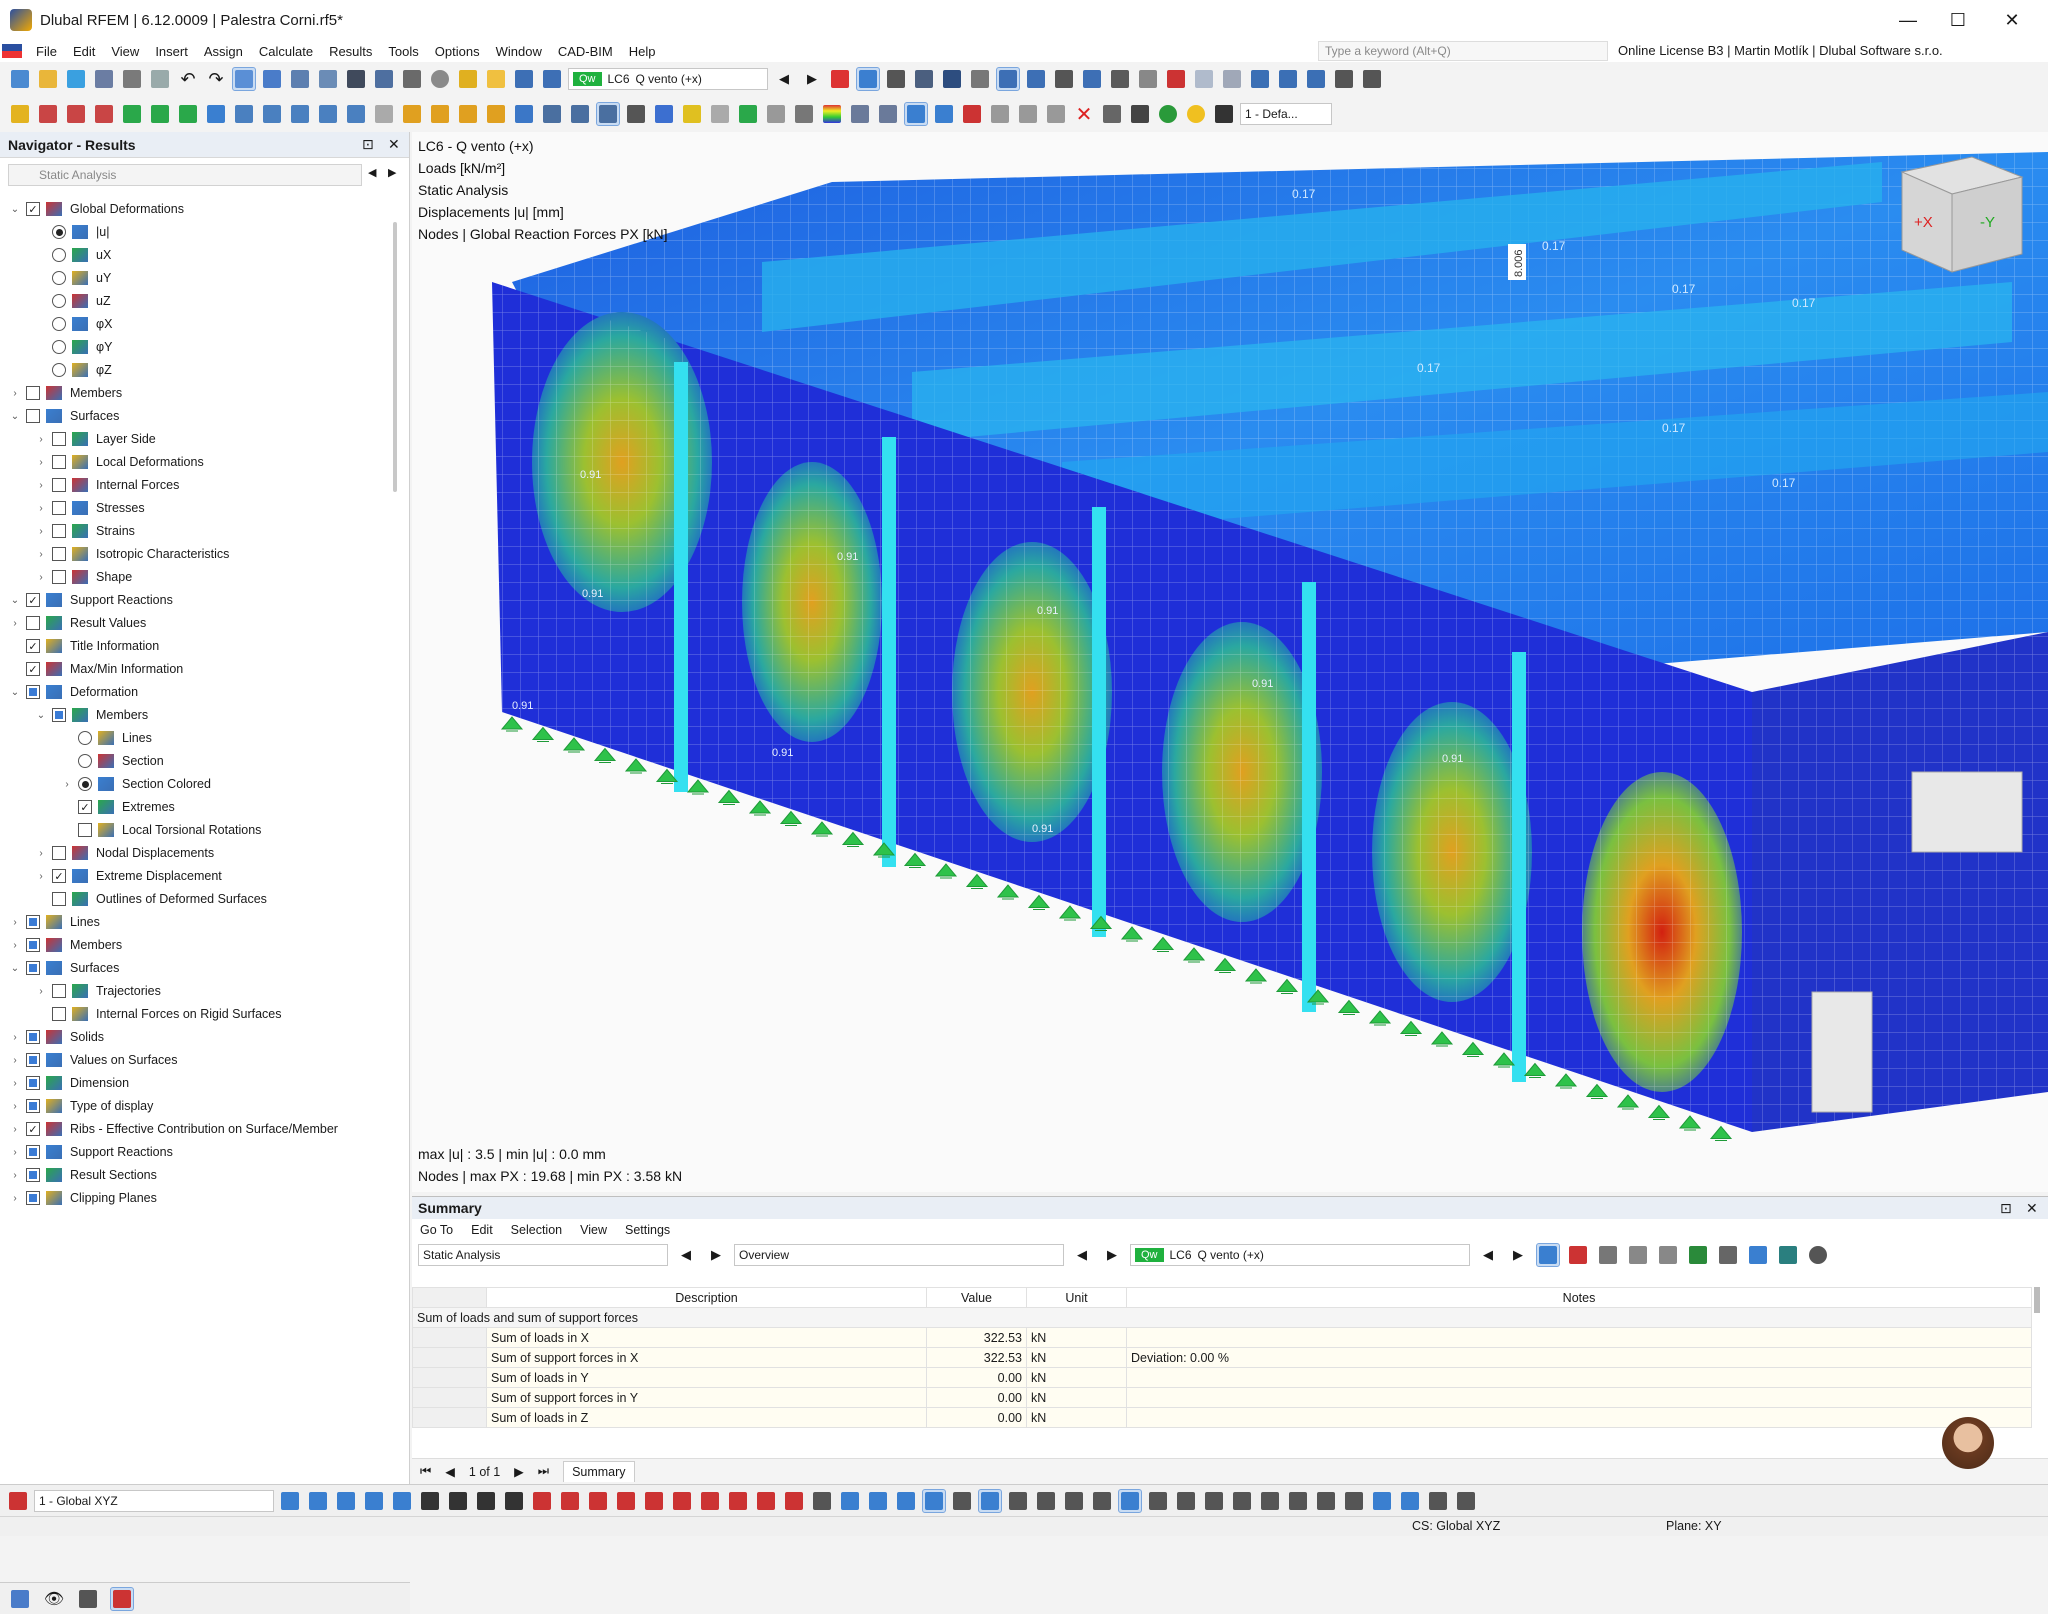 The image size is (2048, 1614). I want to click on navigator-scrollbar, so click(395, 357).